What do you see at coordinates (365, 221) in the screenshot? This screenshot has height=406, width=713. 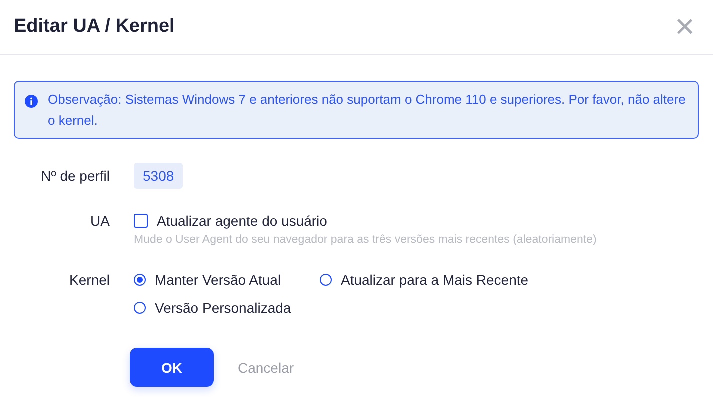 I see `ua-checkbox: Atualizar agente do usuário` at bounding box center [365, 221].